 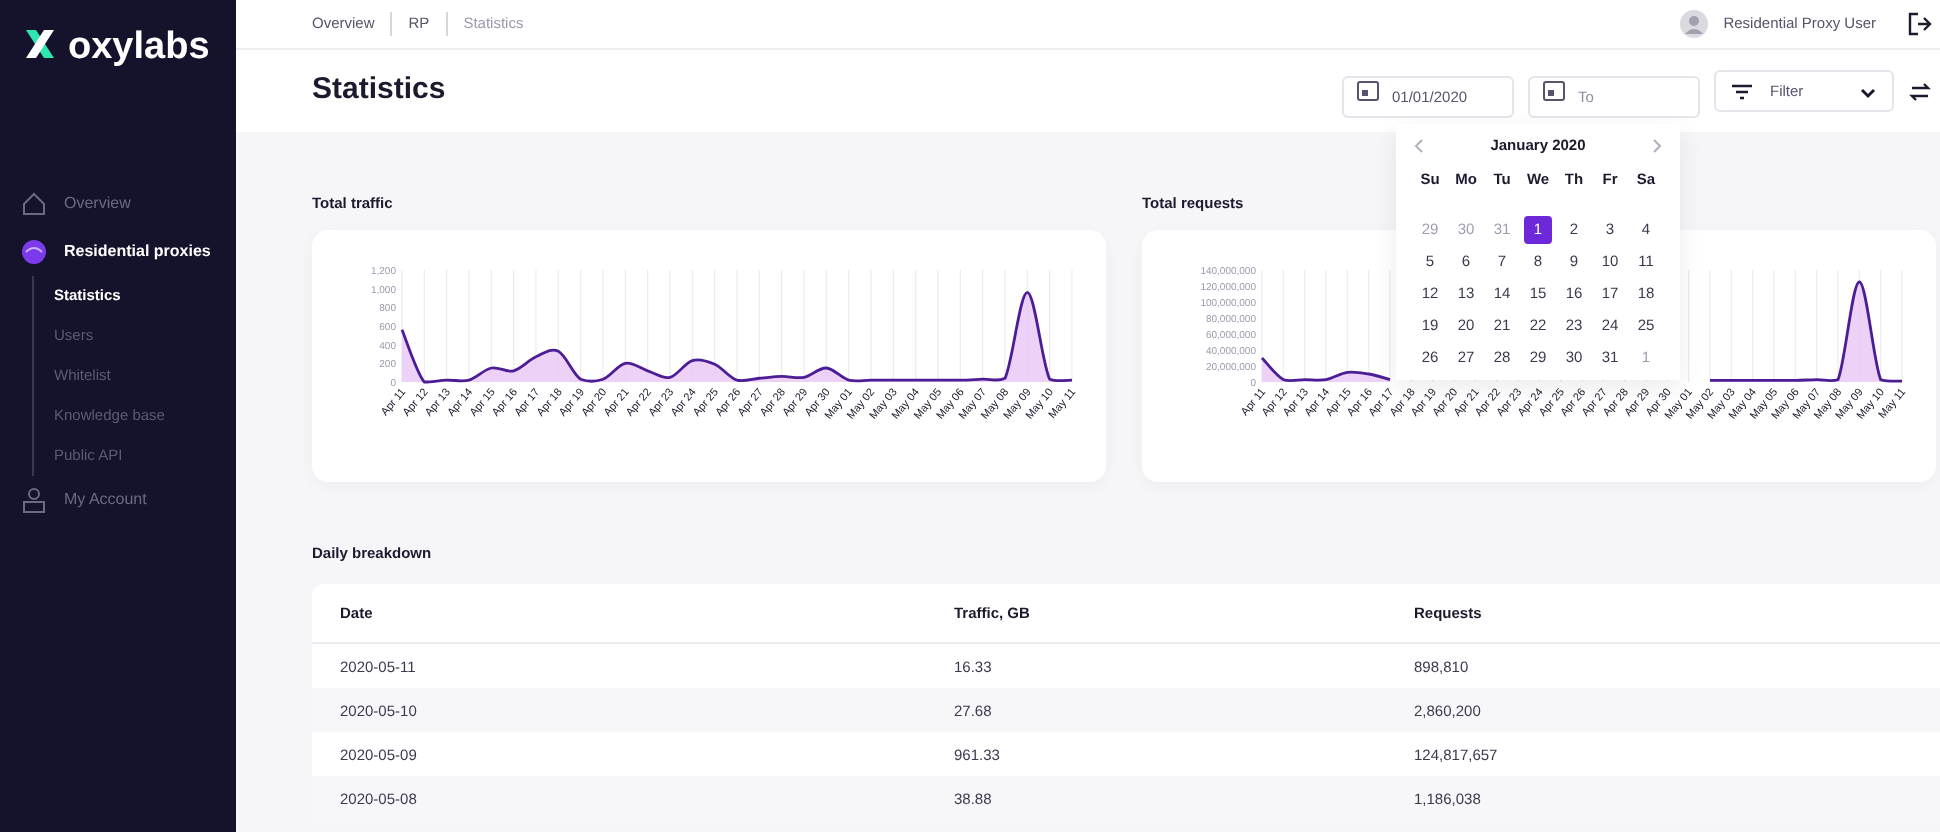 What do you see at coordinates (118, 252) in the screenshot?
I see `nav-item: Residential proxies` at bounding box center [118, 252].